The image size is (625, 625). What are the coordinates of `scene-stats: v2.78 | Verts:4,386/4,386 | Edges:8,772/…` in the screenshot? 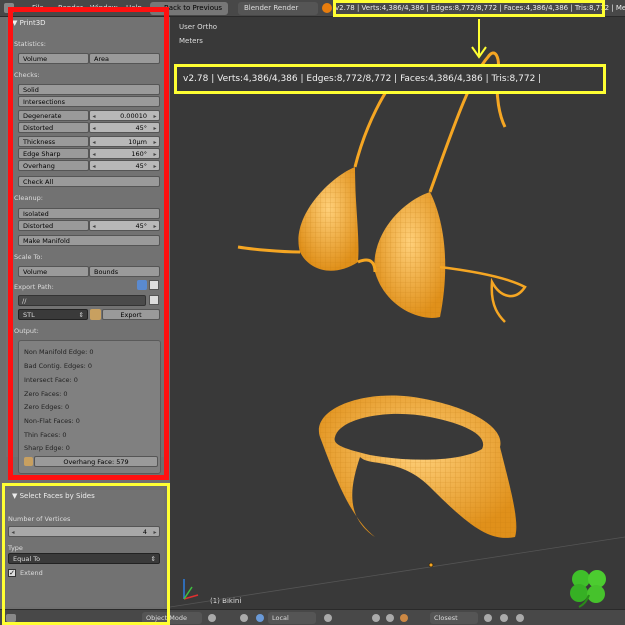 It's located at (480, 8).